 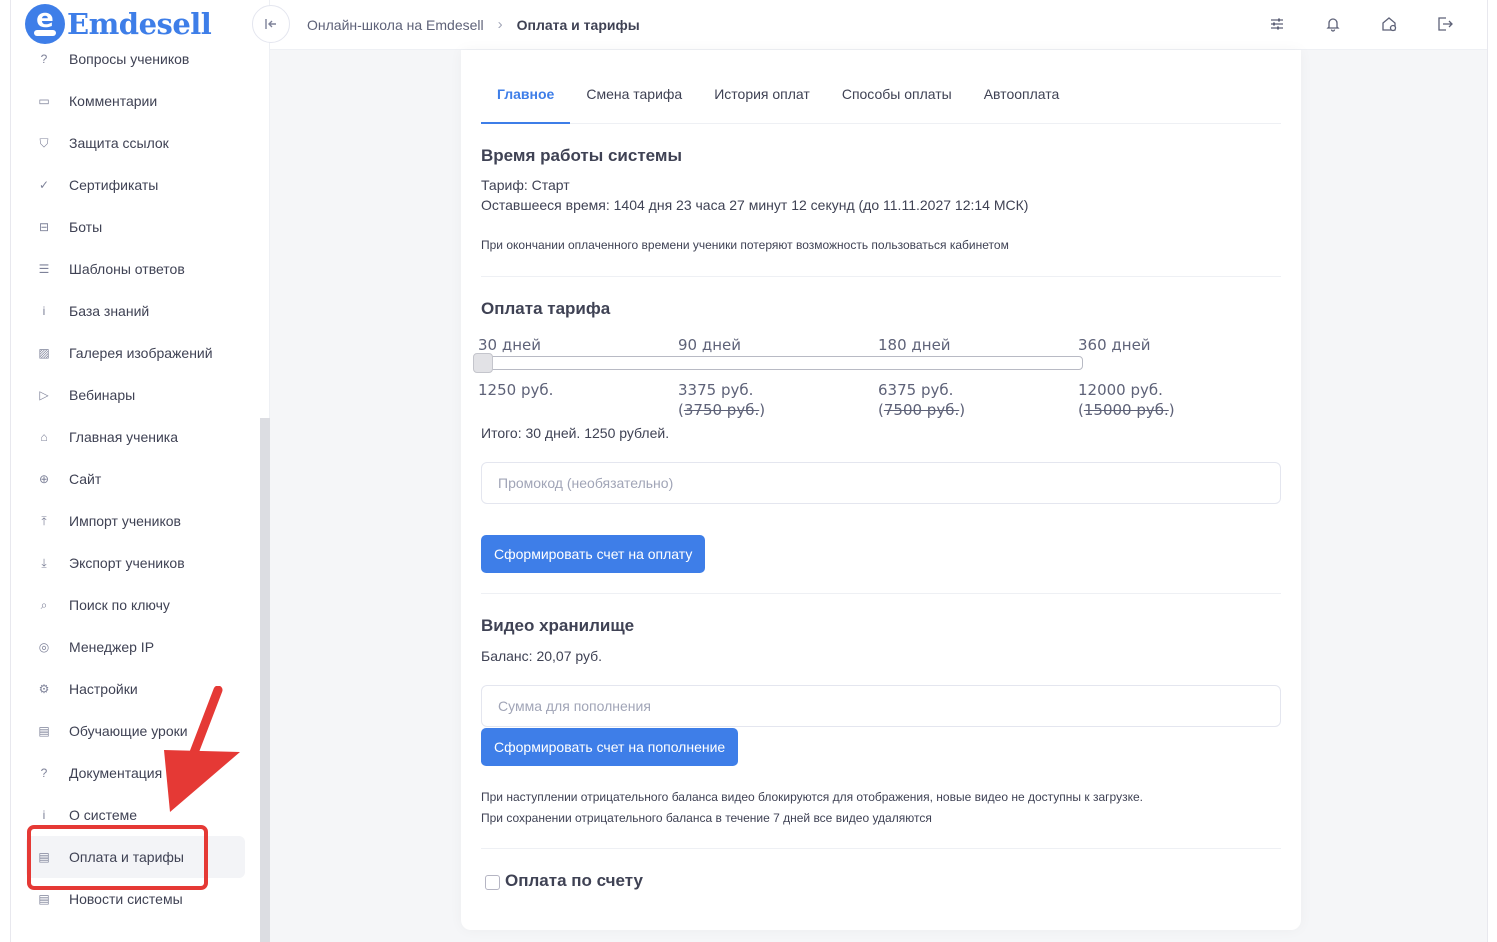 I want to click on play-icon: ▷, so click(x=44, y=395).